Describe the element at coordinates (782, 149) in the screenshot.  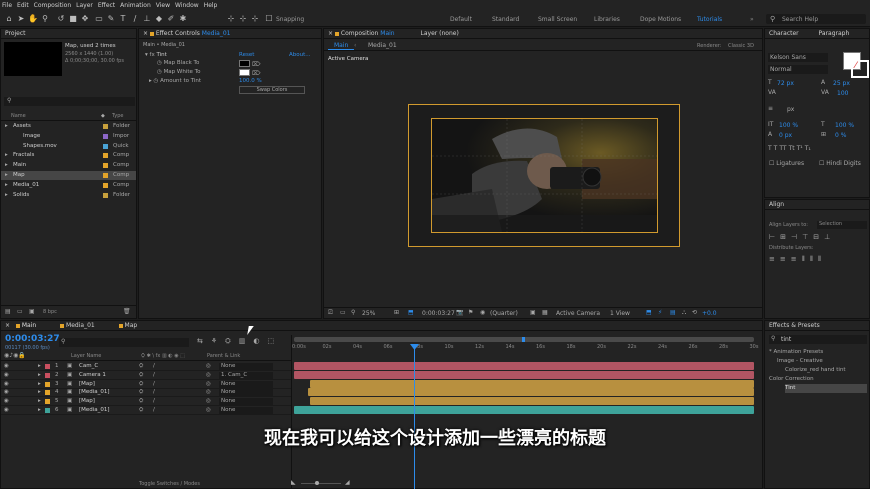
I see `all-caps-icon: TT` at that location.